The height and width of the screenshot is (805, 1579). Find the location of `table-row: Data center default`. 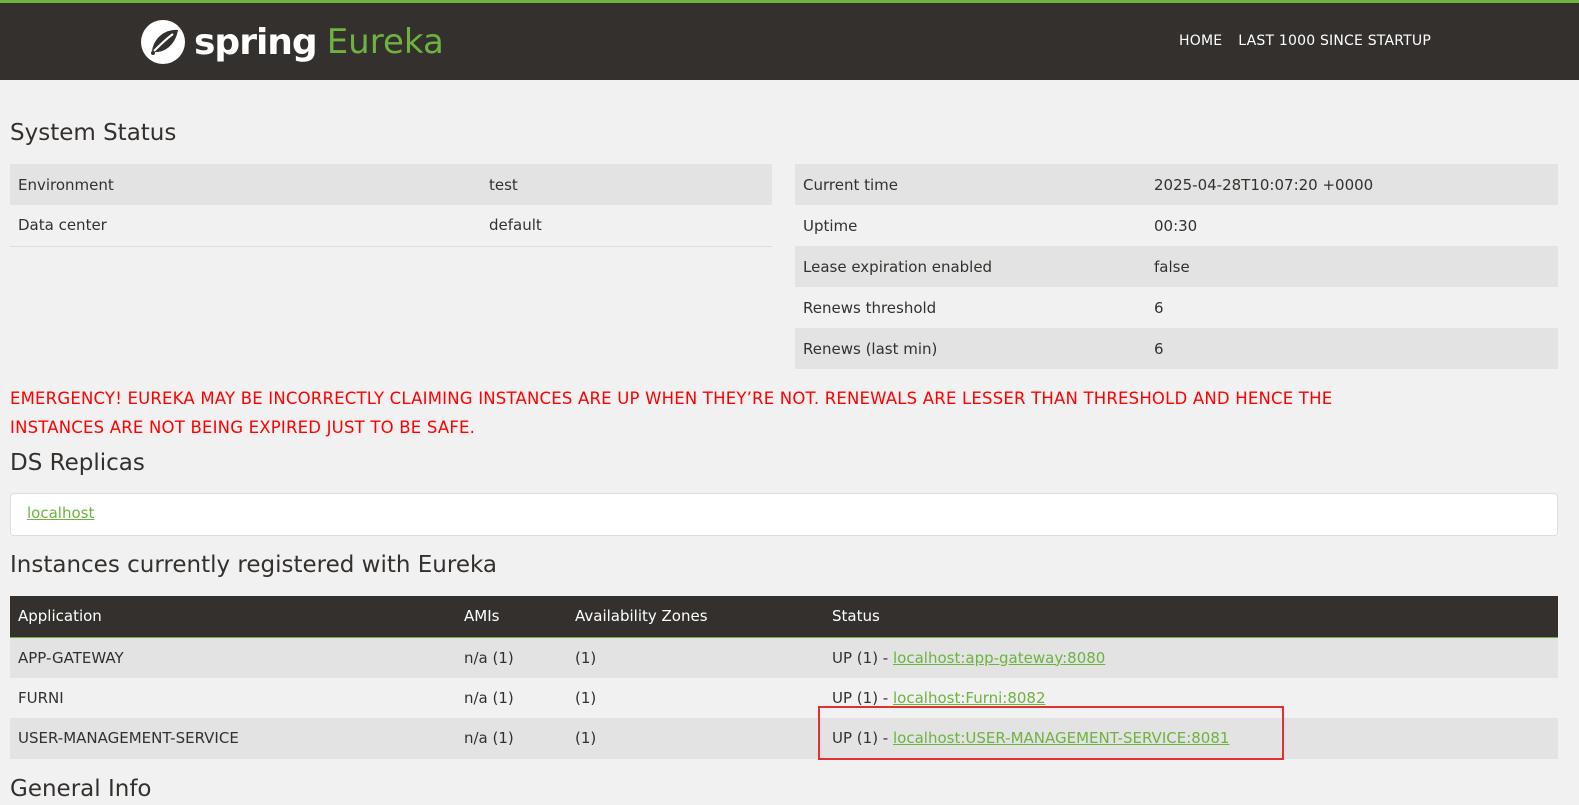

table-row: Data center default is located at coordinates (391, 226).